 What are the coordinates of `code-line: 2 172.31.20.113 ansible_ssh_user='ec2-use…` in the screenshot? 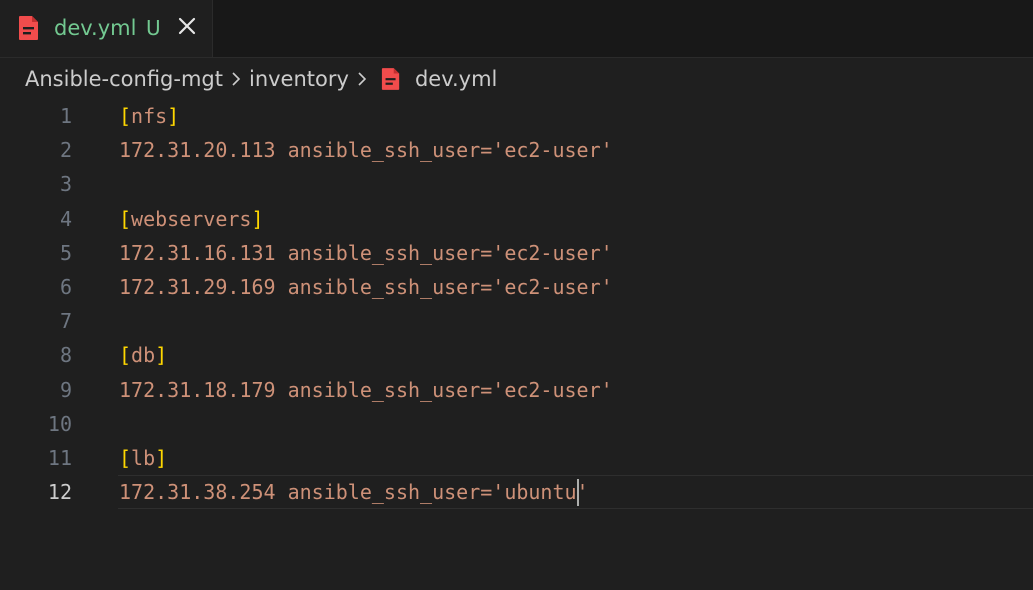 It's located at (516, 150).